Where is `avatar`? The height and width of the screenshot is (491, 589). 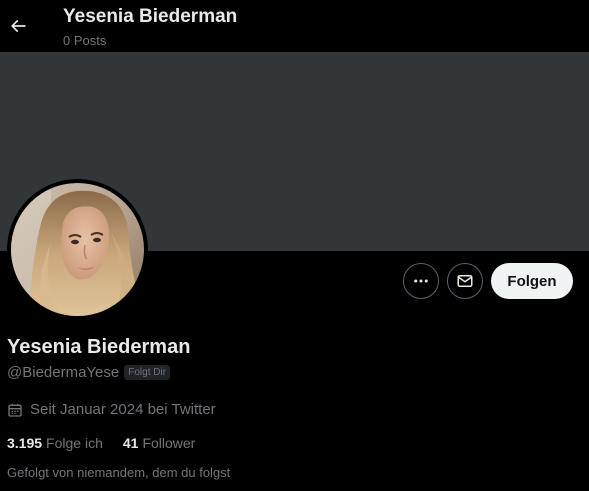
avatar is located at coordinates (77, 249).